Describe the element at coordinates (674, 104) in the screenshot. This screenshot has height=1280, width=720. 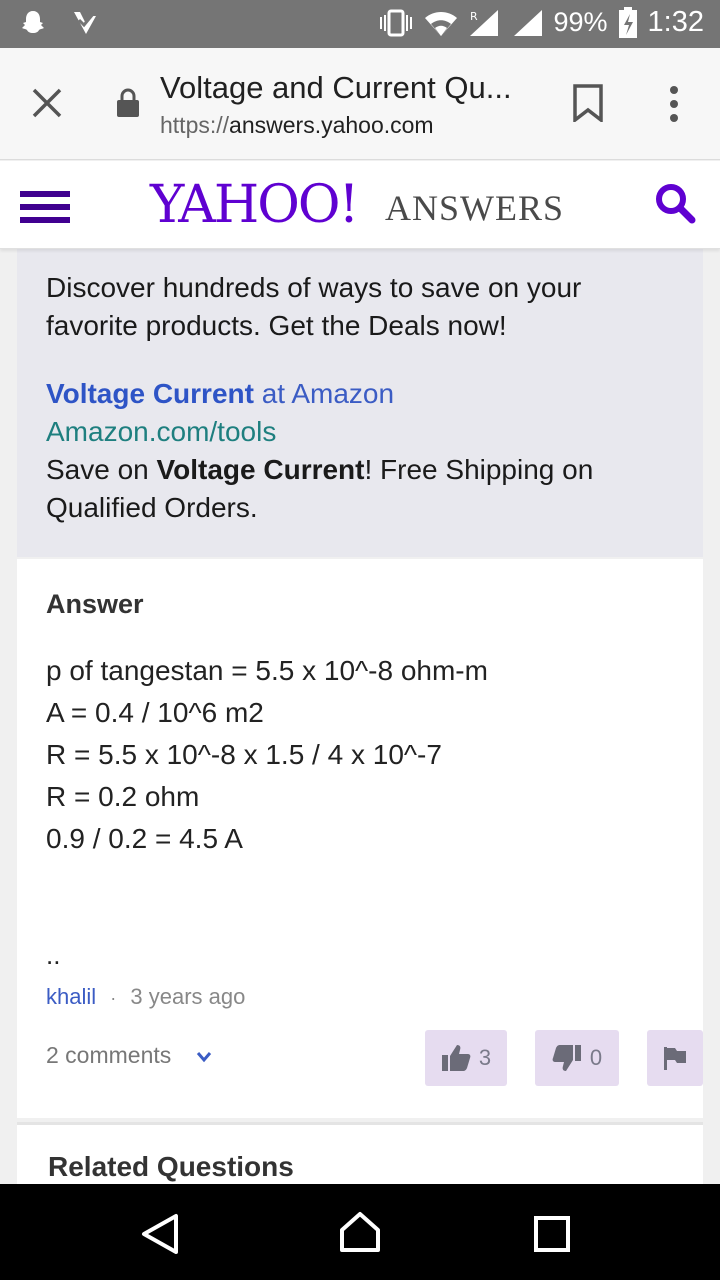
I see `more-options-icon` at that location.